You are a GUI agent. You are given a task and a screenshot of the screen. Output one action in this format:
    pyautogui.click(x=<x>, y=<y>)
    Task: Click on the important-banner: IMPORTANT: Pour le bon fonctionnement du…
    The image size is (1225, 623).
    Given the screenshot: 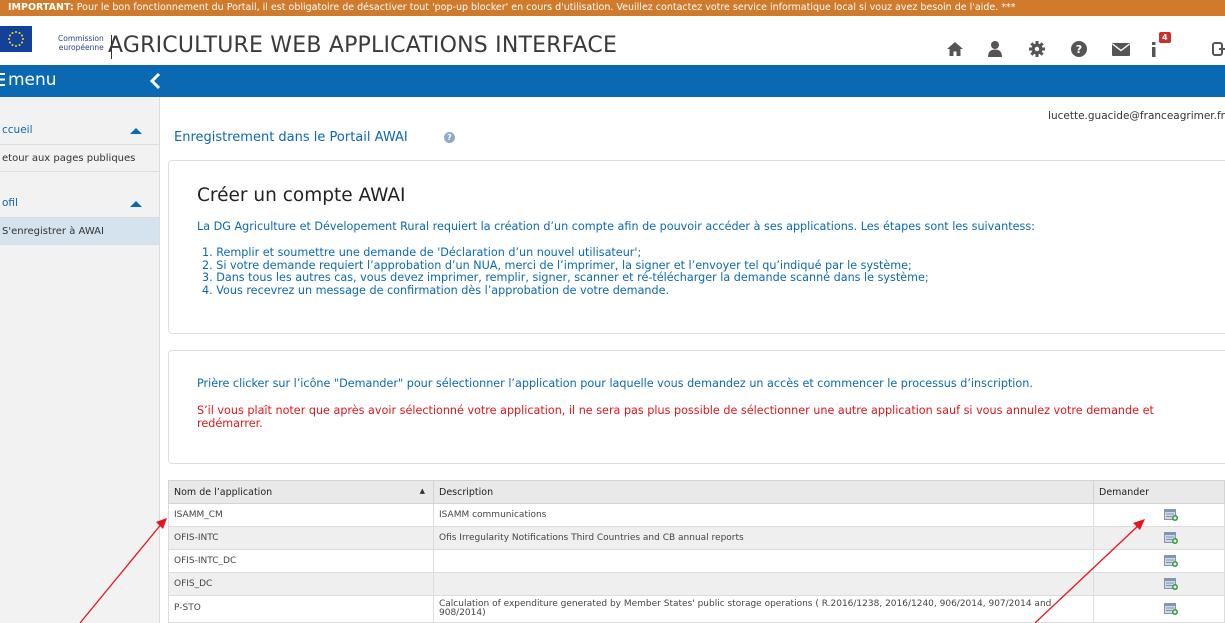 What is the action you would take?
    pyautogui.click(x=612, y=8)
    